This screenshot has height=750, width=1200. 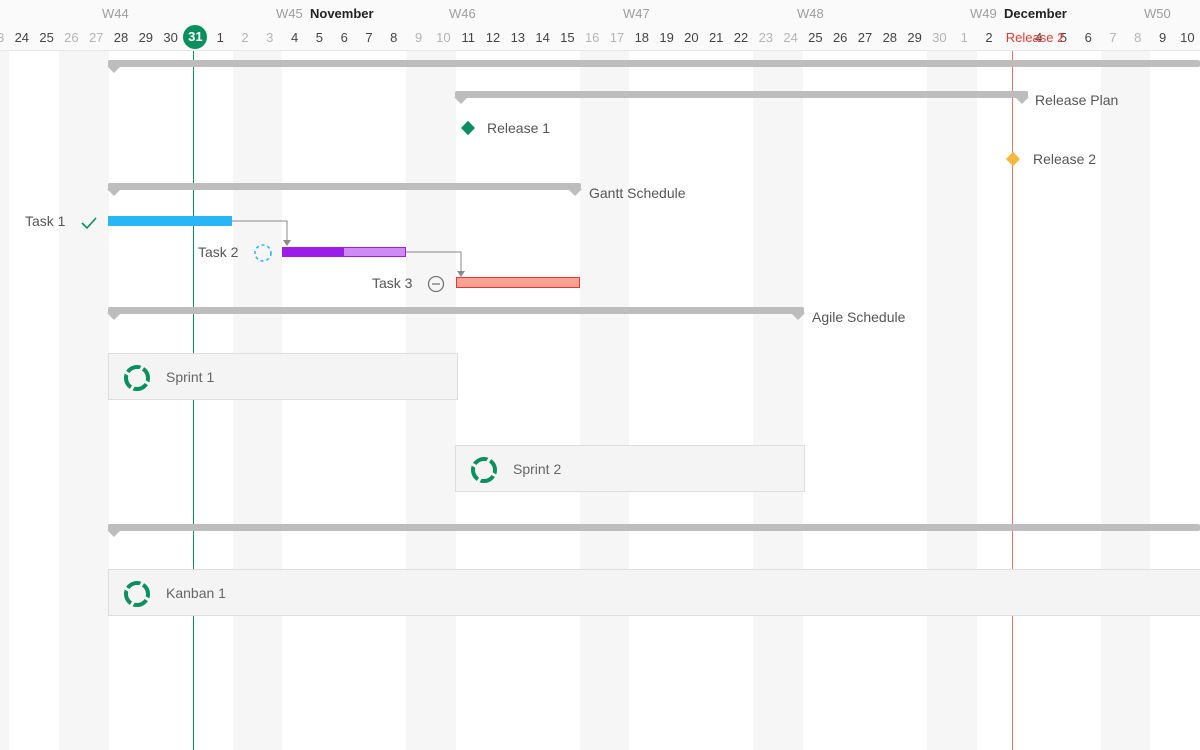 What do you see at coordinates (542, 37) in the screenshot?
I see `day-label: 14` at bounding box center [542, 37].